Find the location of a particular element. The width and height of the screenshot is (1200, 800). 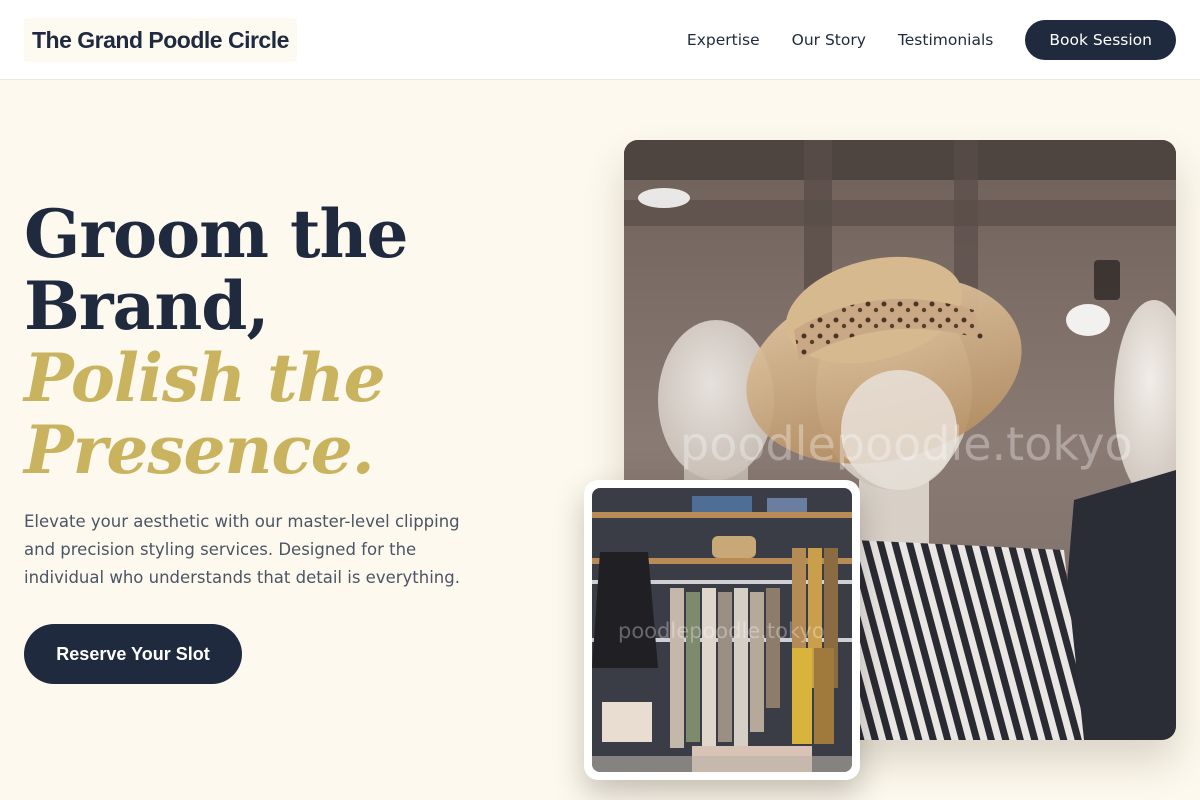

headline-line-2: Brand, is located at coordinates (146, 306).